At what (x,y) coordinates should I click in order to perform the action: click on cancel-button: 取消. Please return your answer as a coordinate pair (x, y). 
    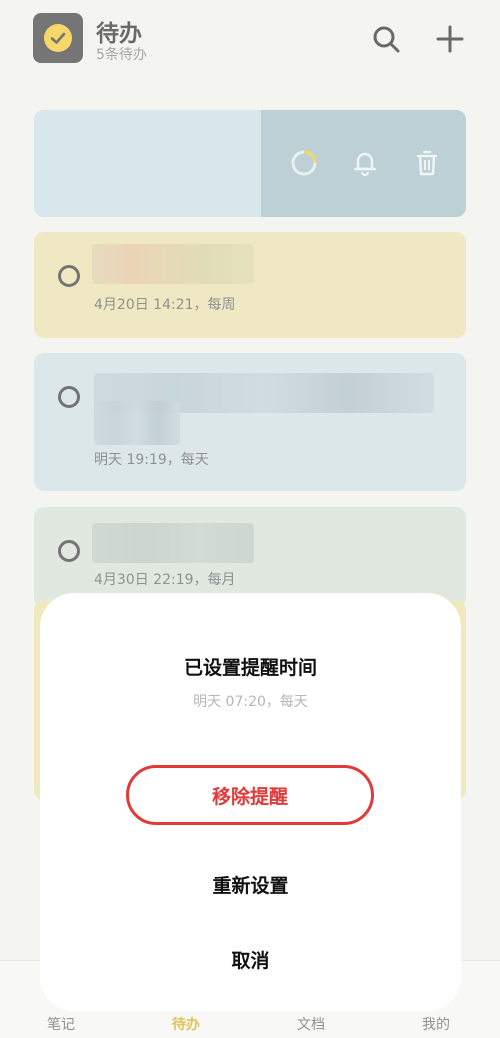
    Looking at the image, I should click on (250, 959).